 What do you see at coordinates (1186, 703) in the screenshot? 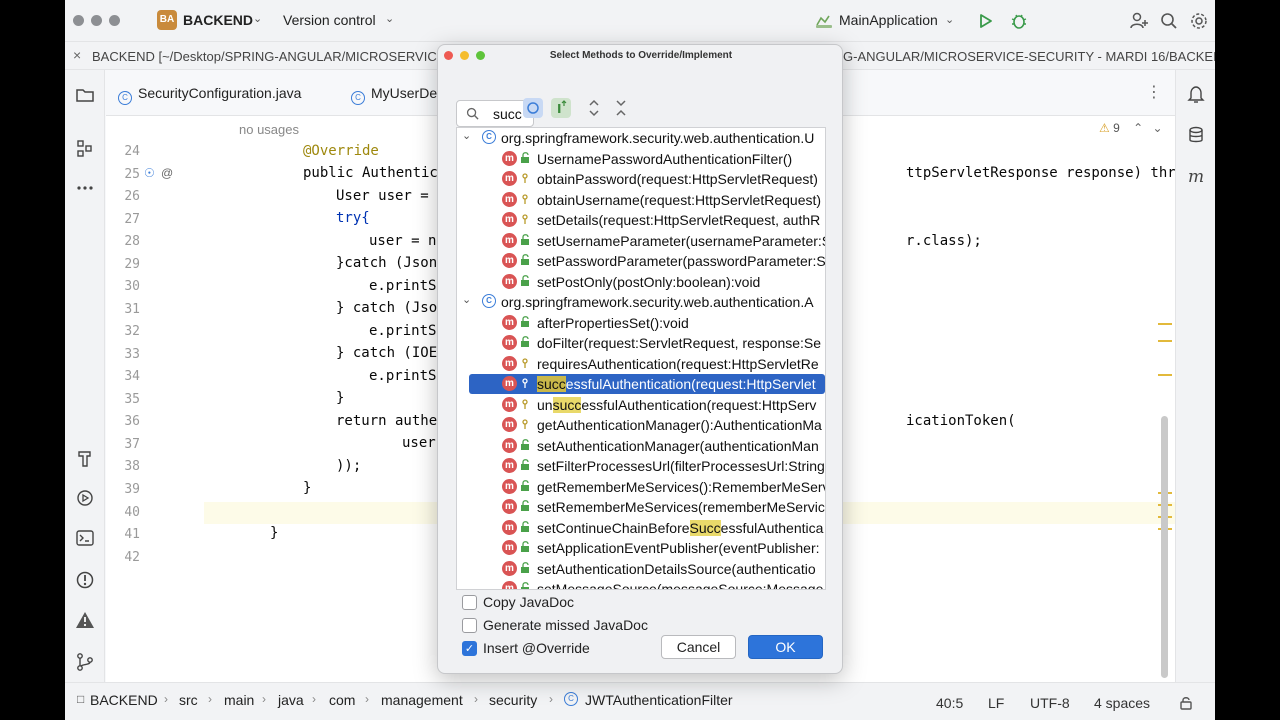
I see `lock-icon` at bounding box center [1186, 703].